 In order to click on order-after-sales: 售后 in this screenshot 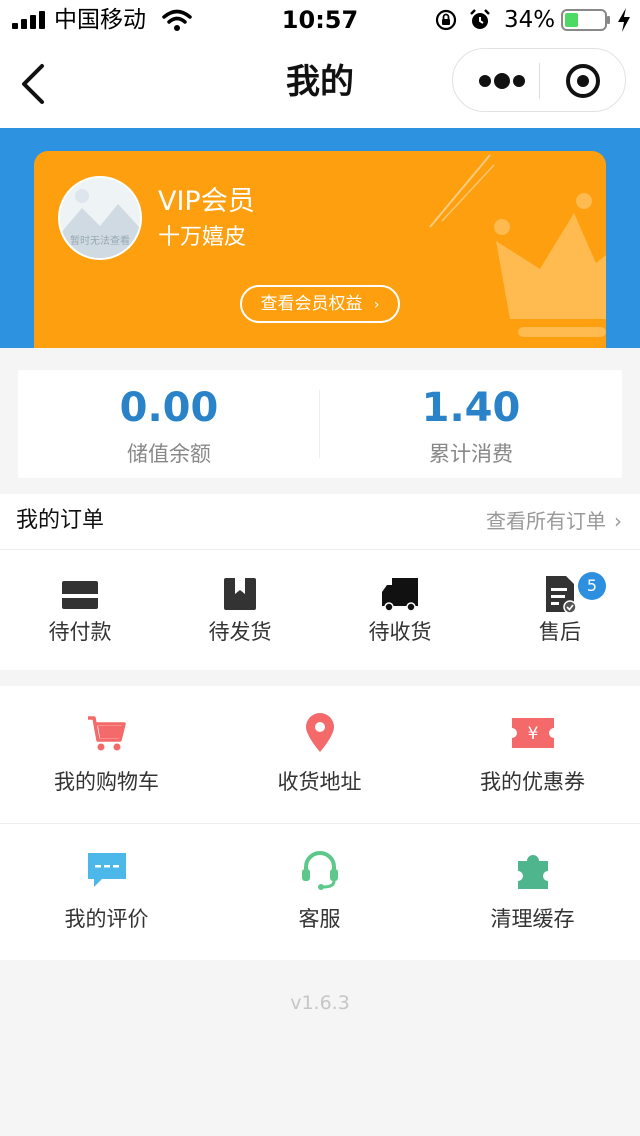, I will do `click(560, 610)`.